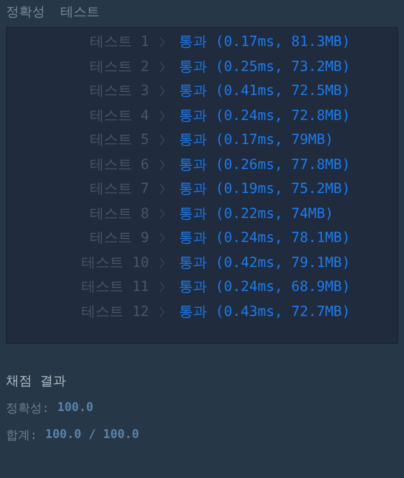 This screenshot has width=404, height=478. I want to click on score-value: 100.0 / 100.0, so click(92, 435).